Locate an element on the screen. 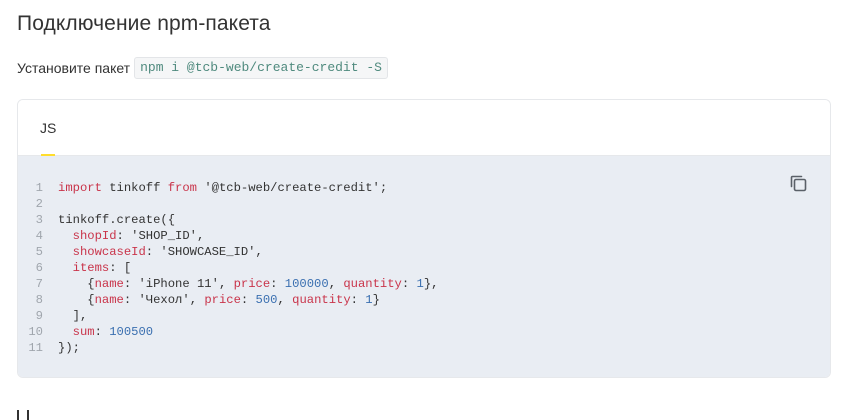  code-line: 2 is located at coordinates (228, 204).